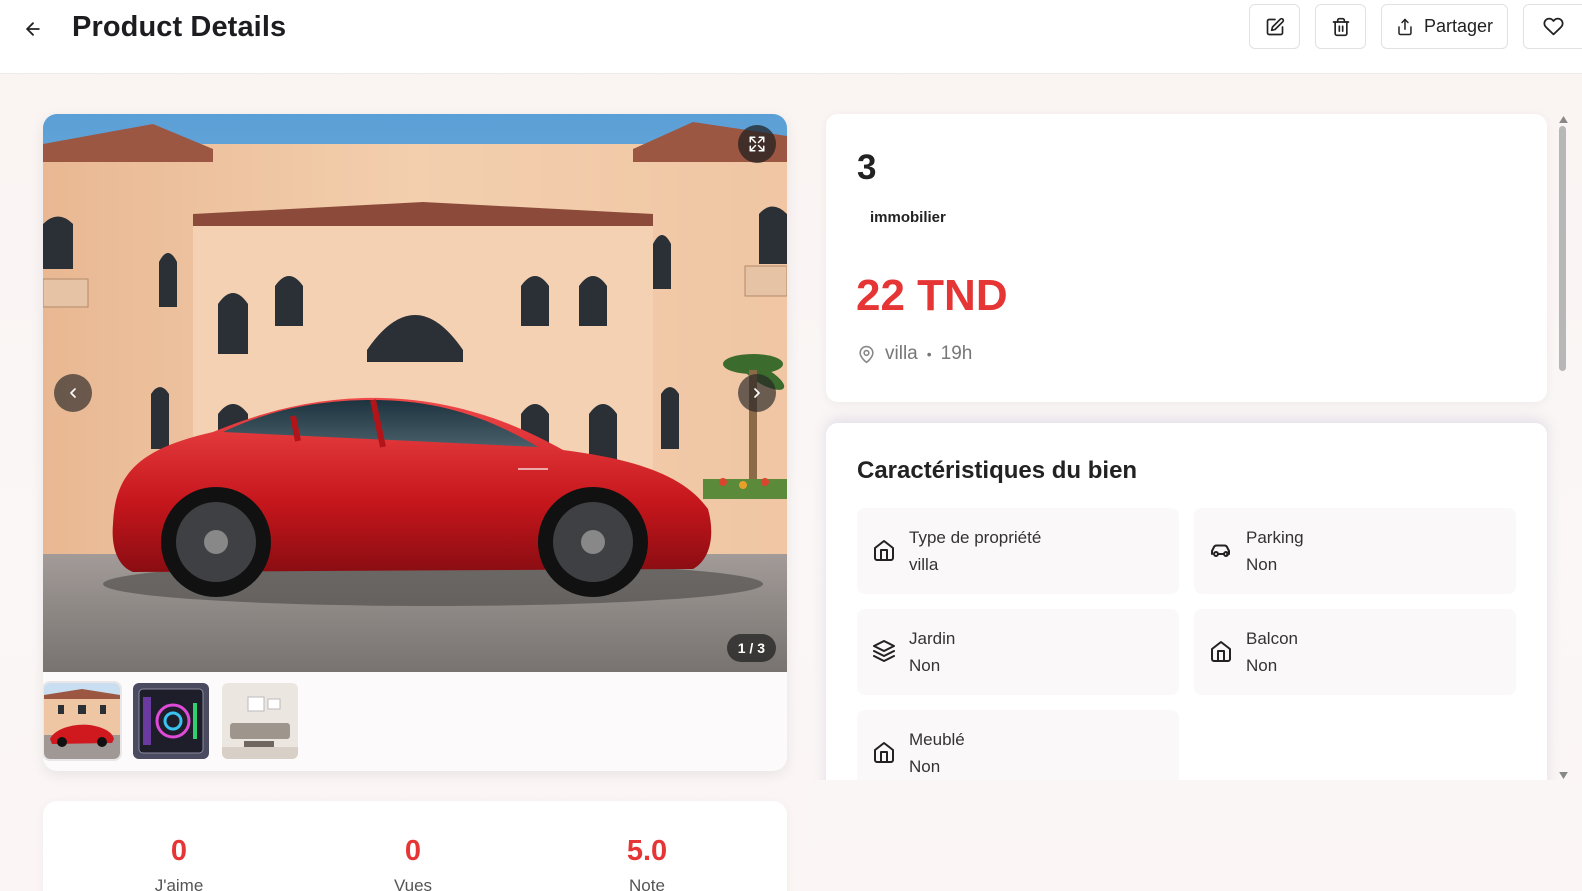 The width and height of the screenshot is (1582, 891). Describe the element at coordinates (1355, 652) in the screenshot. I see `feature-balcony: Balcon Non` at that location.